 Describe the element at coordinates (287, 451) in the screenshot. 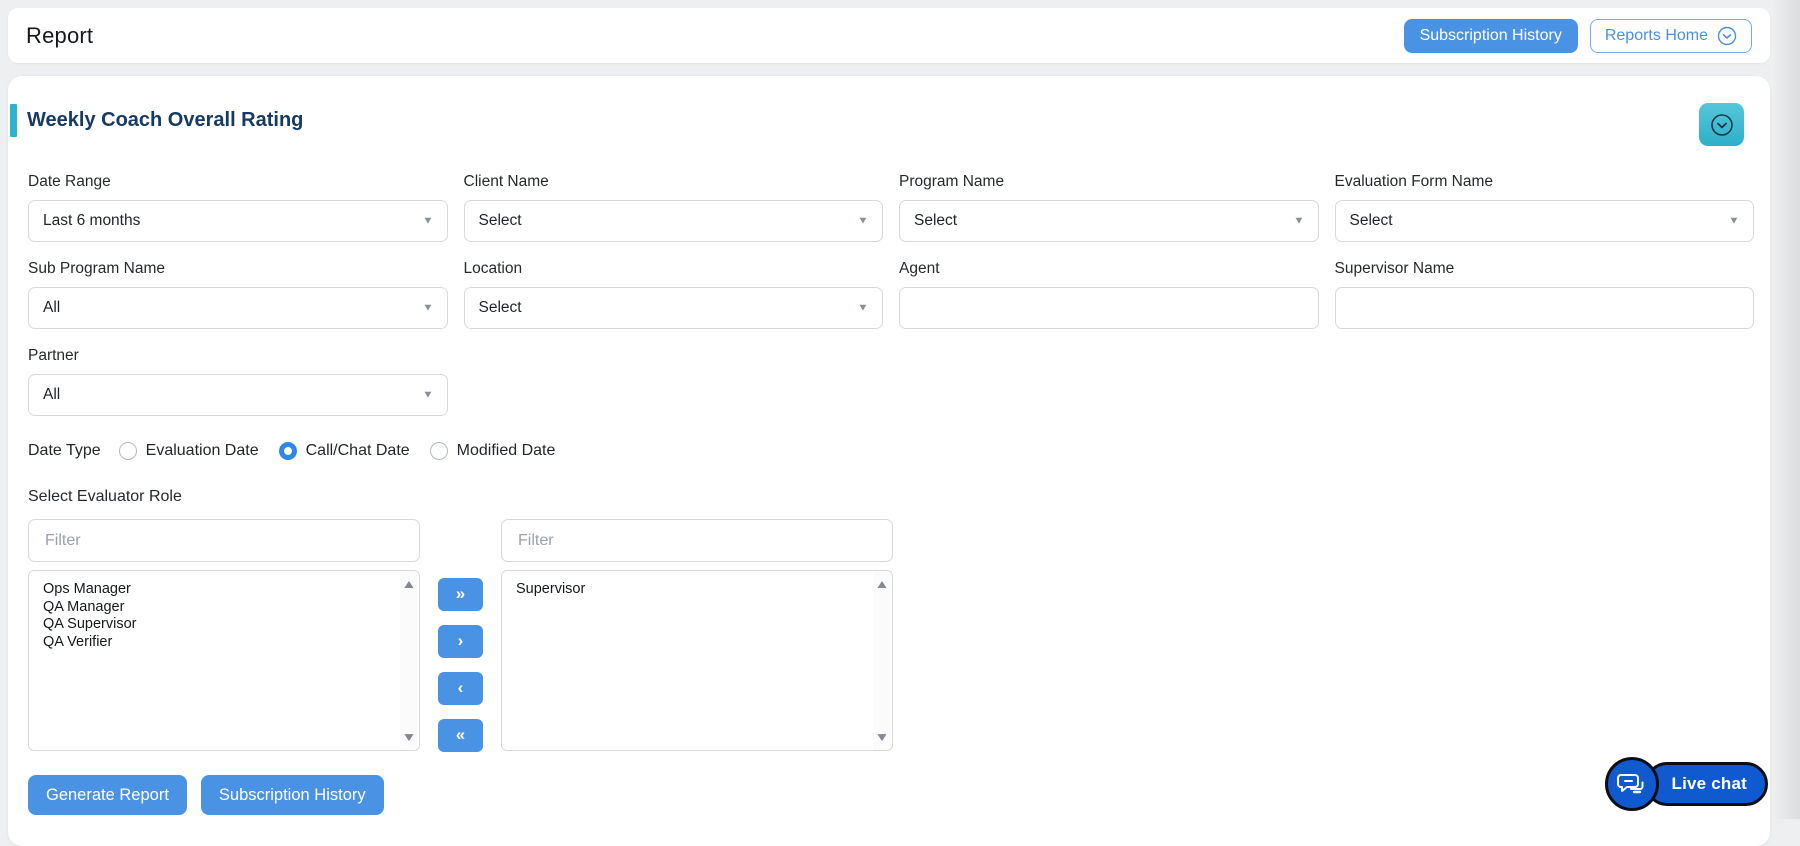

I see `radio-call-chat-date-checked` at that location.